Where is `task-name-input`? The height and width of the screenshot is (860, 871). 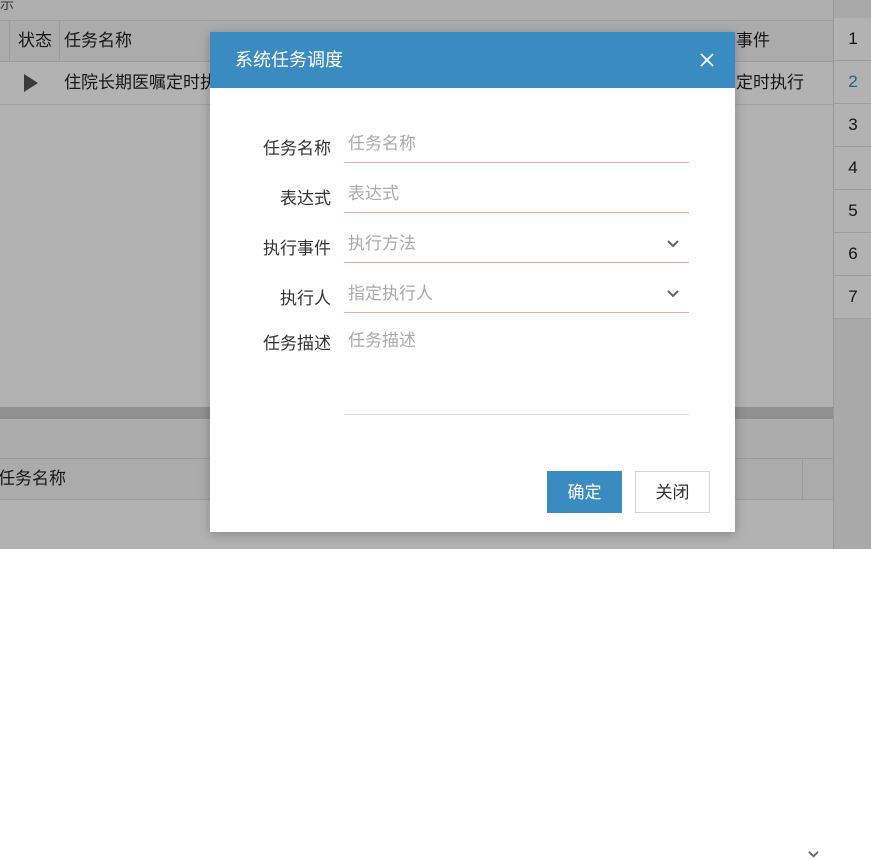
task-name-input is located at coordinates (516, 144).